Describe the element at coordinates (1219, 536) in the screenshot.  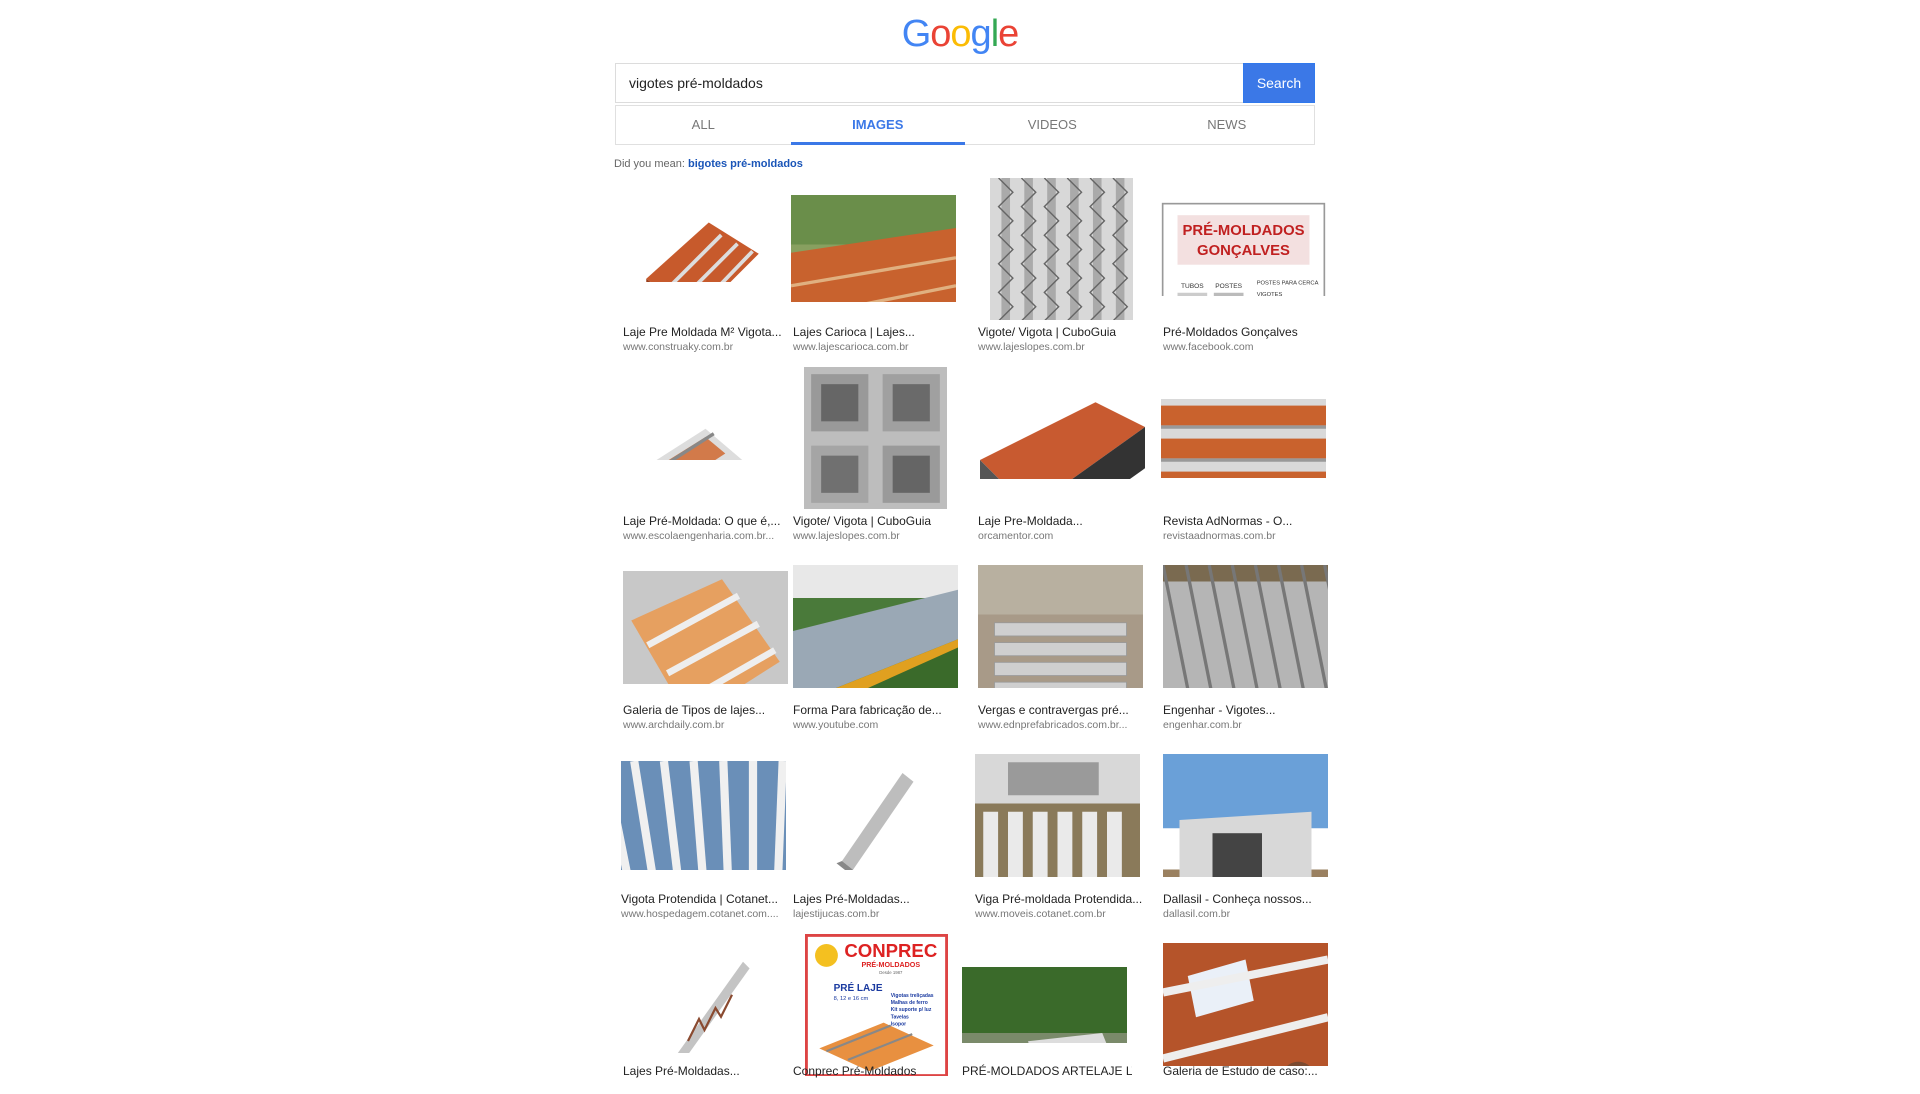
I see `result-url: revistaadnormas.com.br` at that location.